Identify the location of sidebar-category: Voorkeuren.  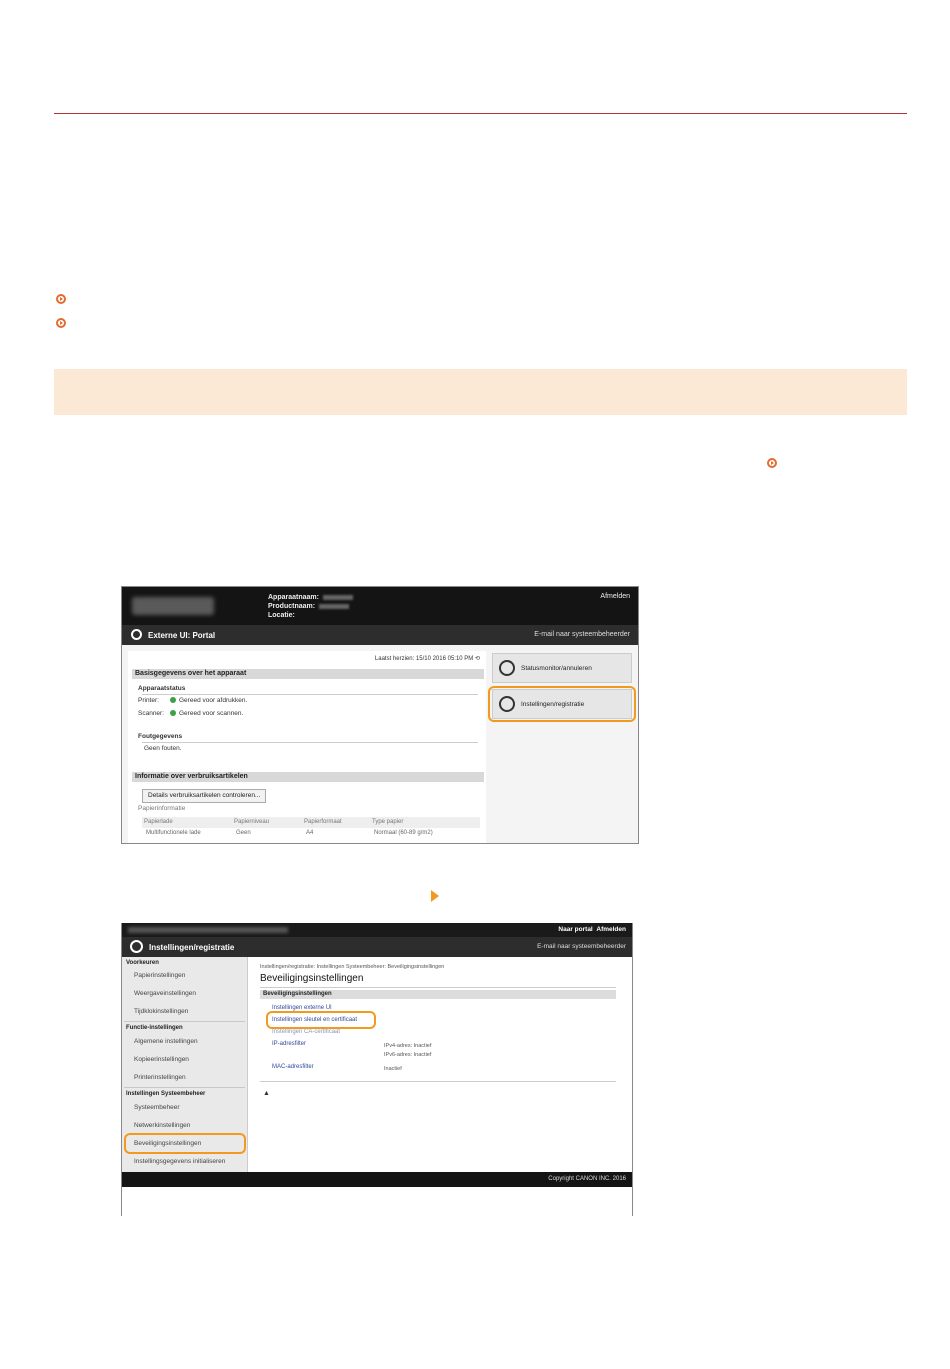
(142, 963).